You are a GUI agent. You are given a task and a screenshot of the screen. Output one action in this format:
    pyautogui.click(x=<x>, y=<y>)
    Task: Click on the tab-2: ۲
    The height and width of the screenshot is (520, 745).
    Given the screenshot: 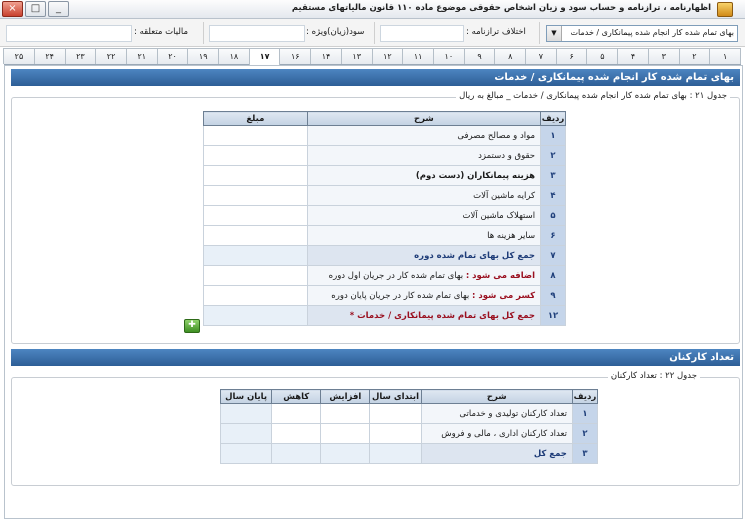 What is the action you would take?
    pyautogui.click(x=694, y=56)
    